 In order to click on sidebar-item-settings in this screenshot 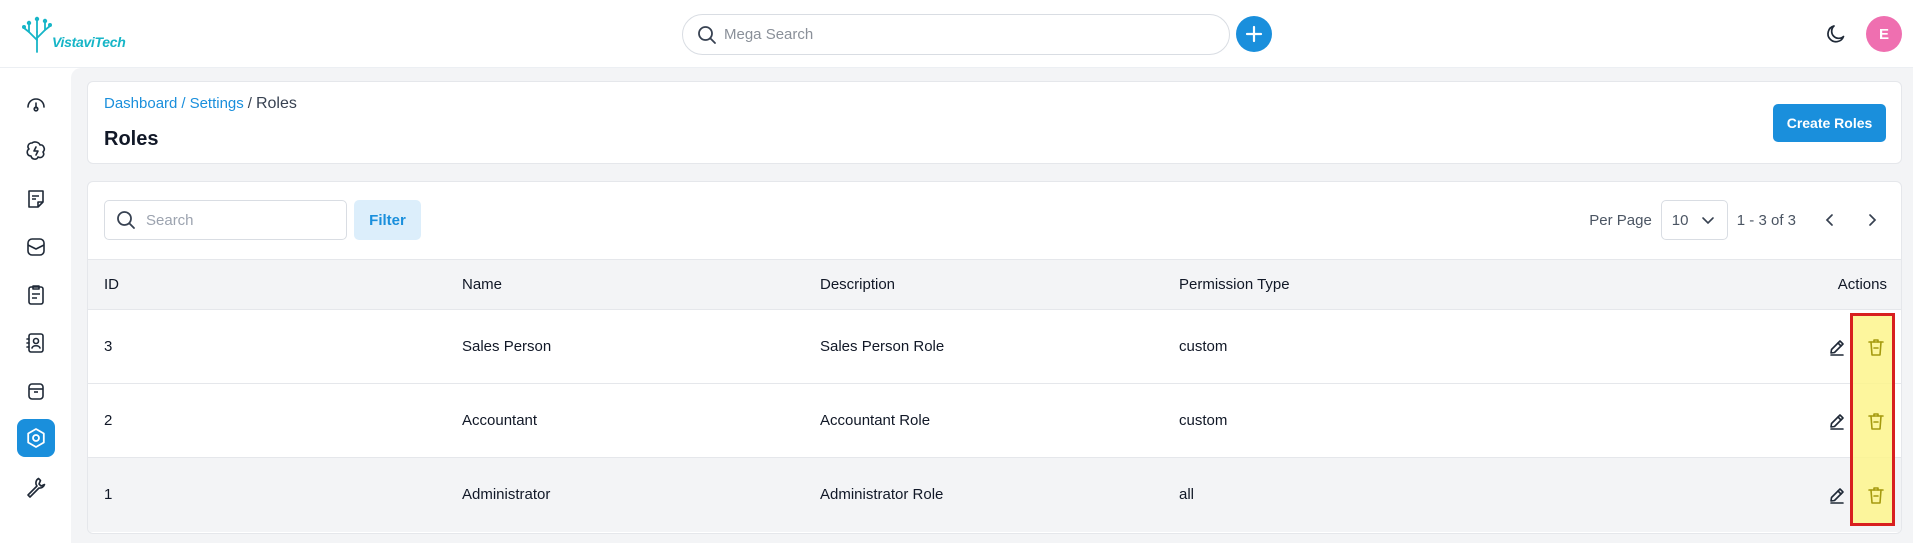, I will do `click(36, 438)`.